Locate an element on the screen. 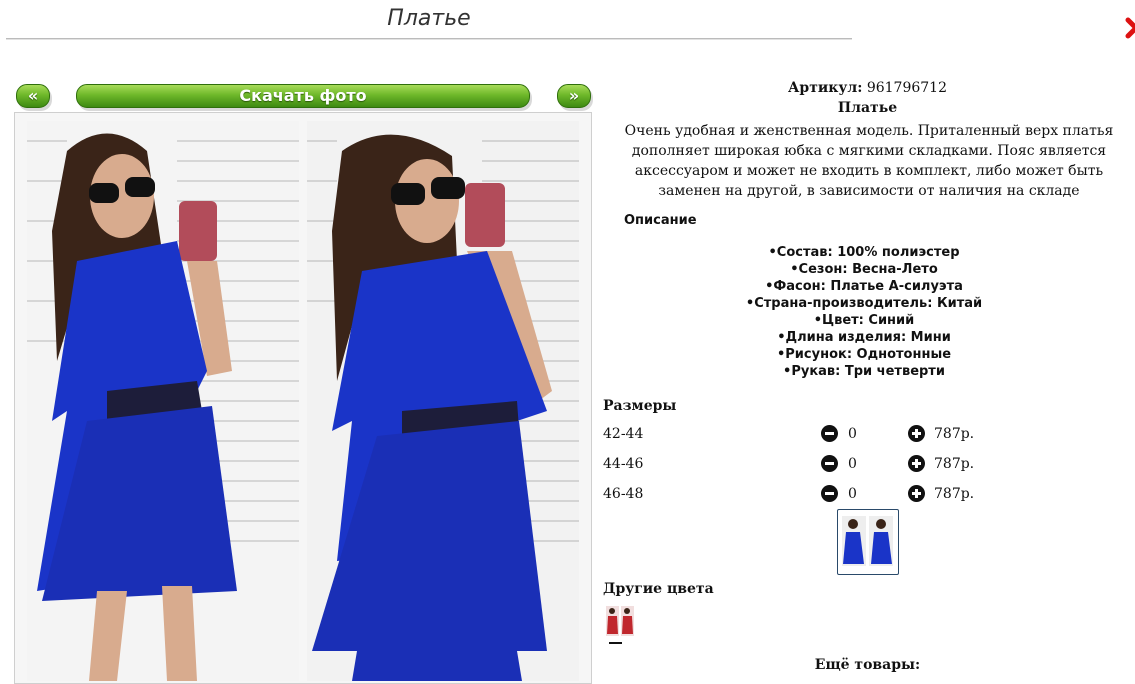 The width and height of the screenshot is (1135, 684). list-item: Сезон: Весна-Лето is located at coordinates (864, 269).